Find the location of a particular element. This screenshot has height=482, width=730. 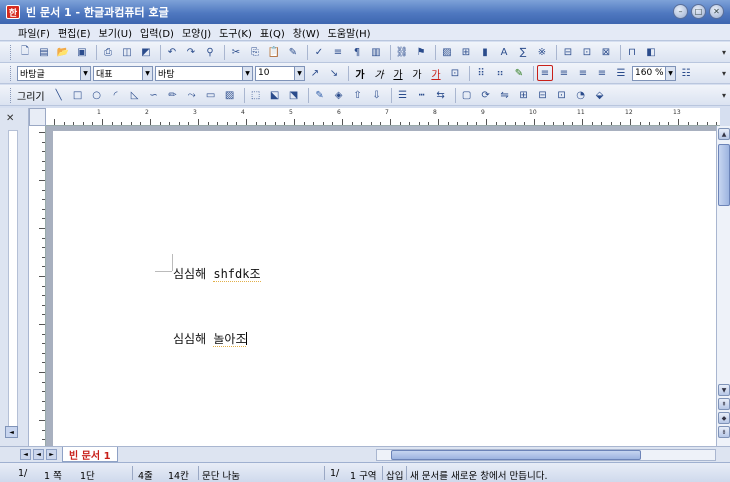

increase-spacing-icon: ↗ is located at coordinates (315, 73).